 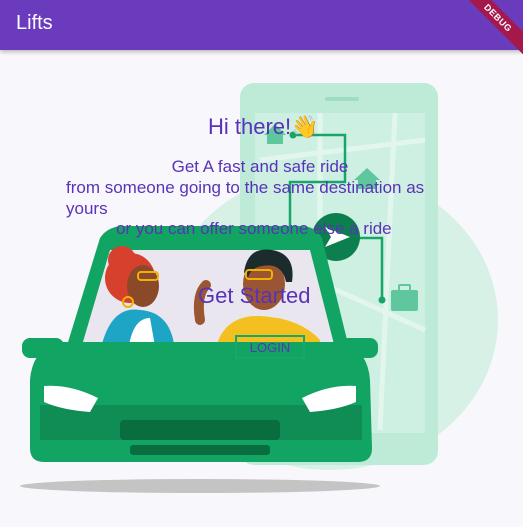 What do you see at coordinates (254, 228) in the screenshot?
I see `tagline-line-3: or you can offer someone else a ride` at bounding box center [254, 228].